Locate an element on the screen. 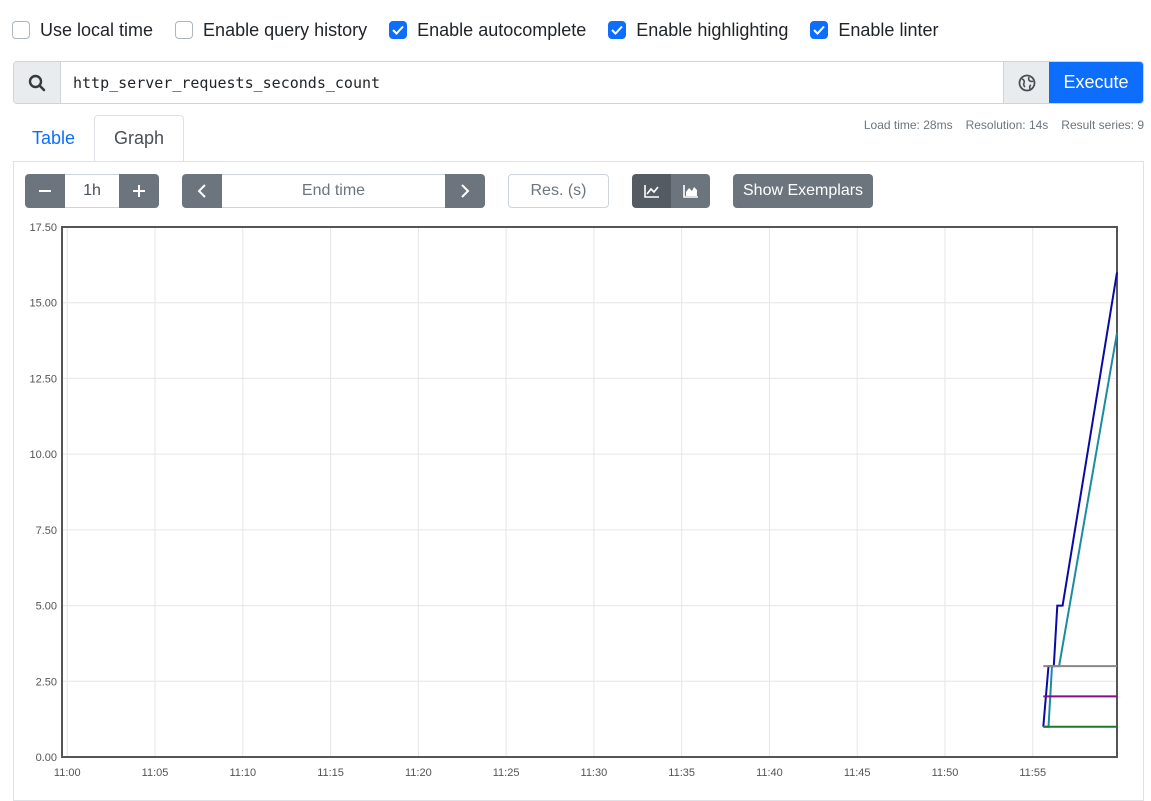 The width and height of the screenshot is (1151, 801). x-tick-label: 11:10 is located at coordinates (242, 773).